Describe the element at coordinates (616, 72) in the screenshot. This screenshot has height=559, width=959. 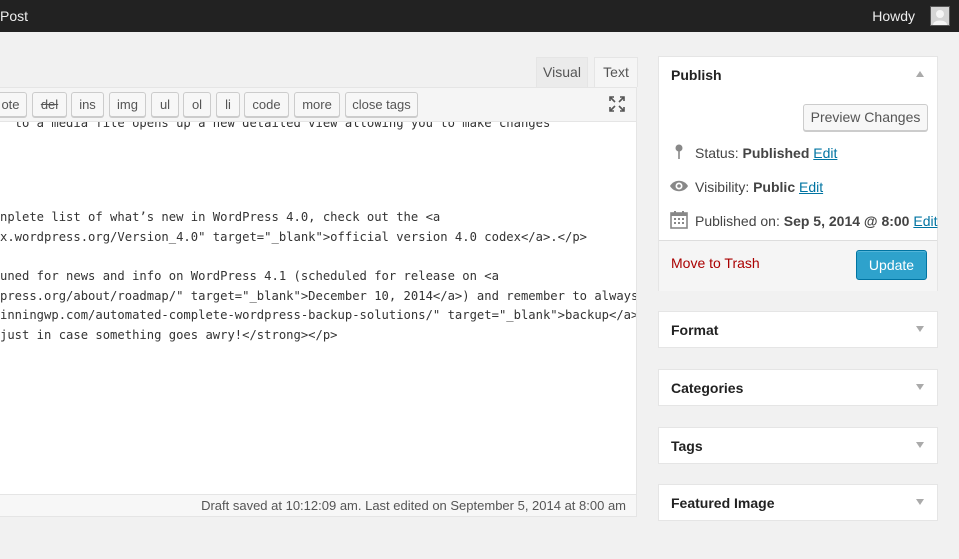
I see `tab-text: Text` at that location.